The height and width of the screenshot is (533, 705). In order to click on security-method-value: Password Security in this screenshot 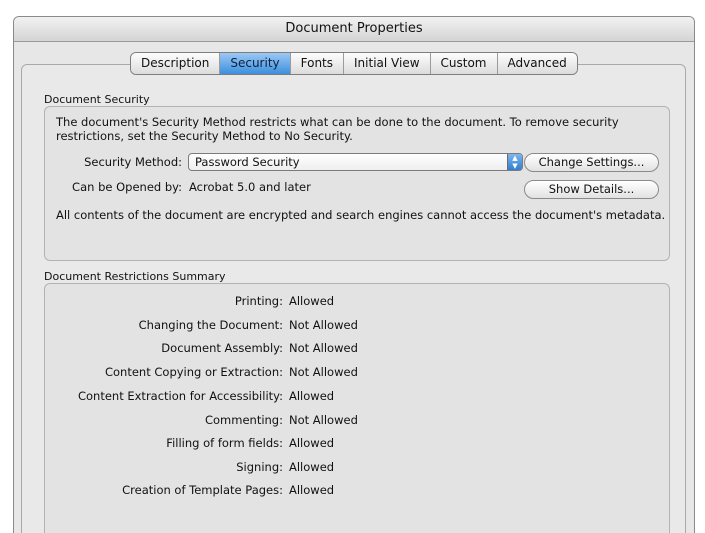, I will do `click(247, 162)`.